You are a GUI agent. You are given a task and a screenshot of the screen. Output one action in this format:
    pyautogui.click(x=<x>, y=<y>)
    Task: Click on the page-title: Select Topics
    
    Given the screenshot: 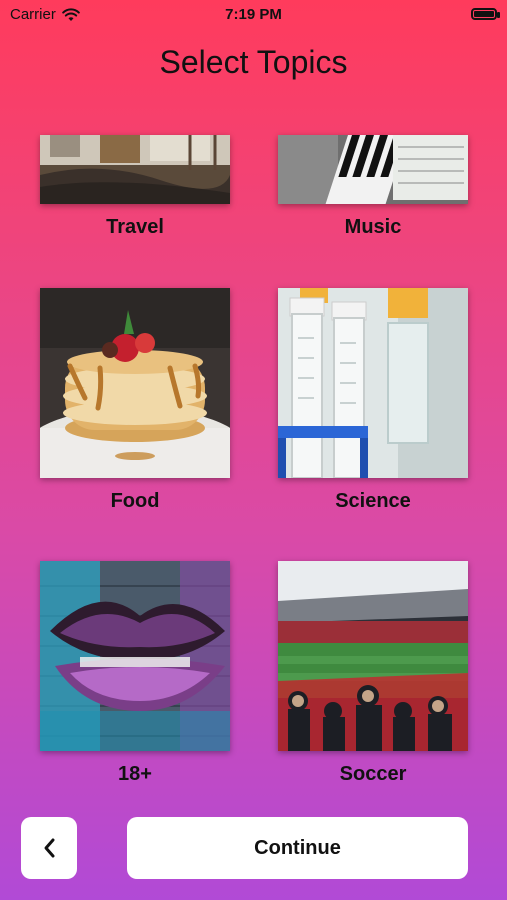 What is the action you would take?
    pyautogui.click(x=253, y=62)
    